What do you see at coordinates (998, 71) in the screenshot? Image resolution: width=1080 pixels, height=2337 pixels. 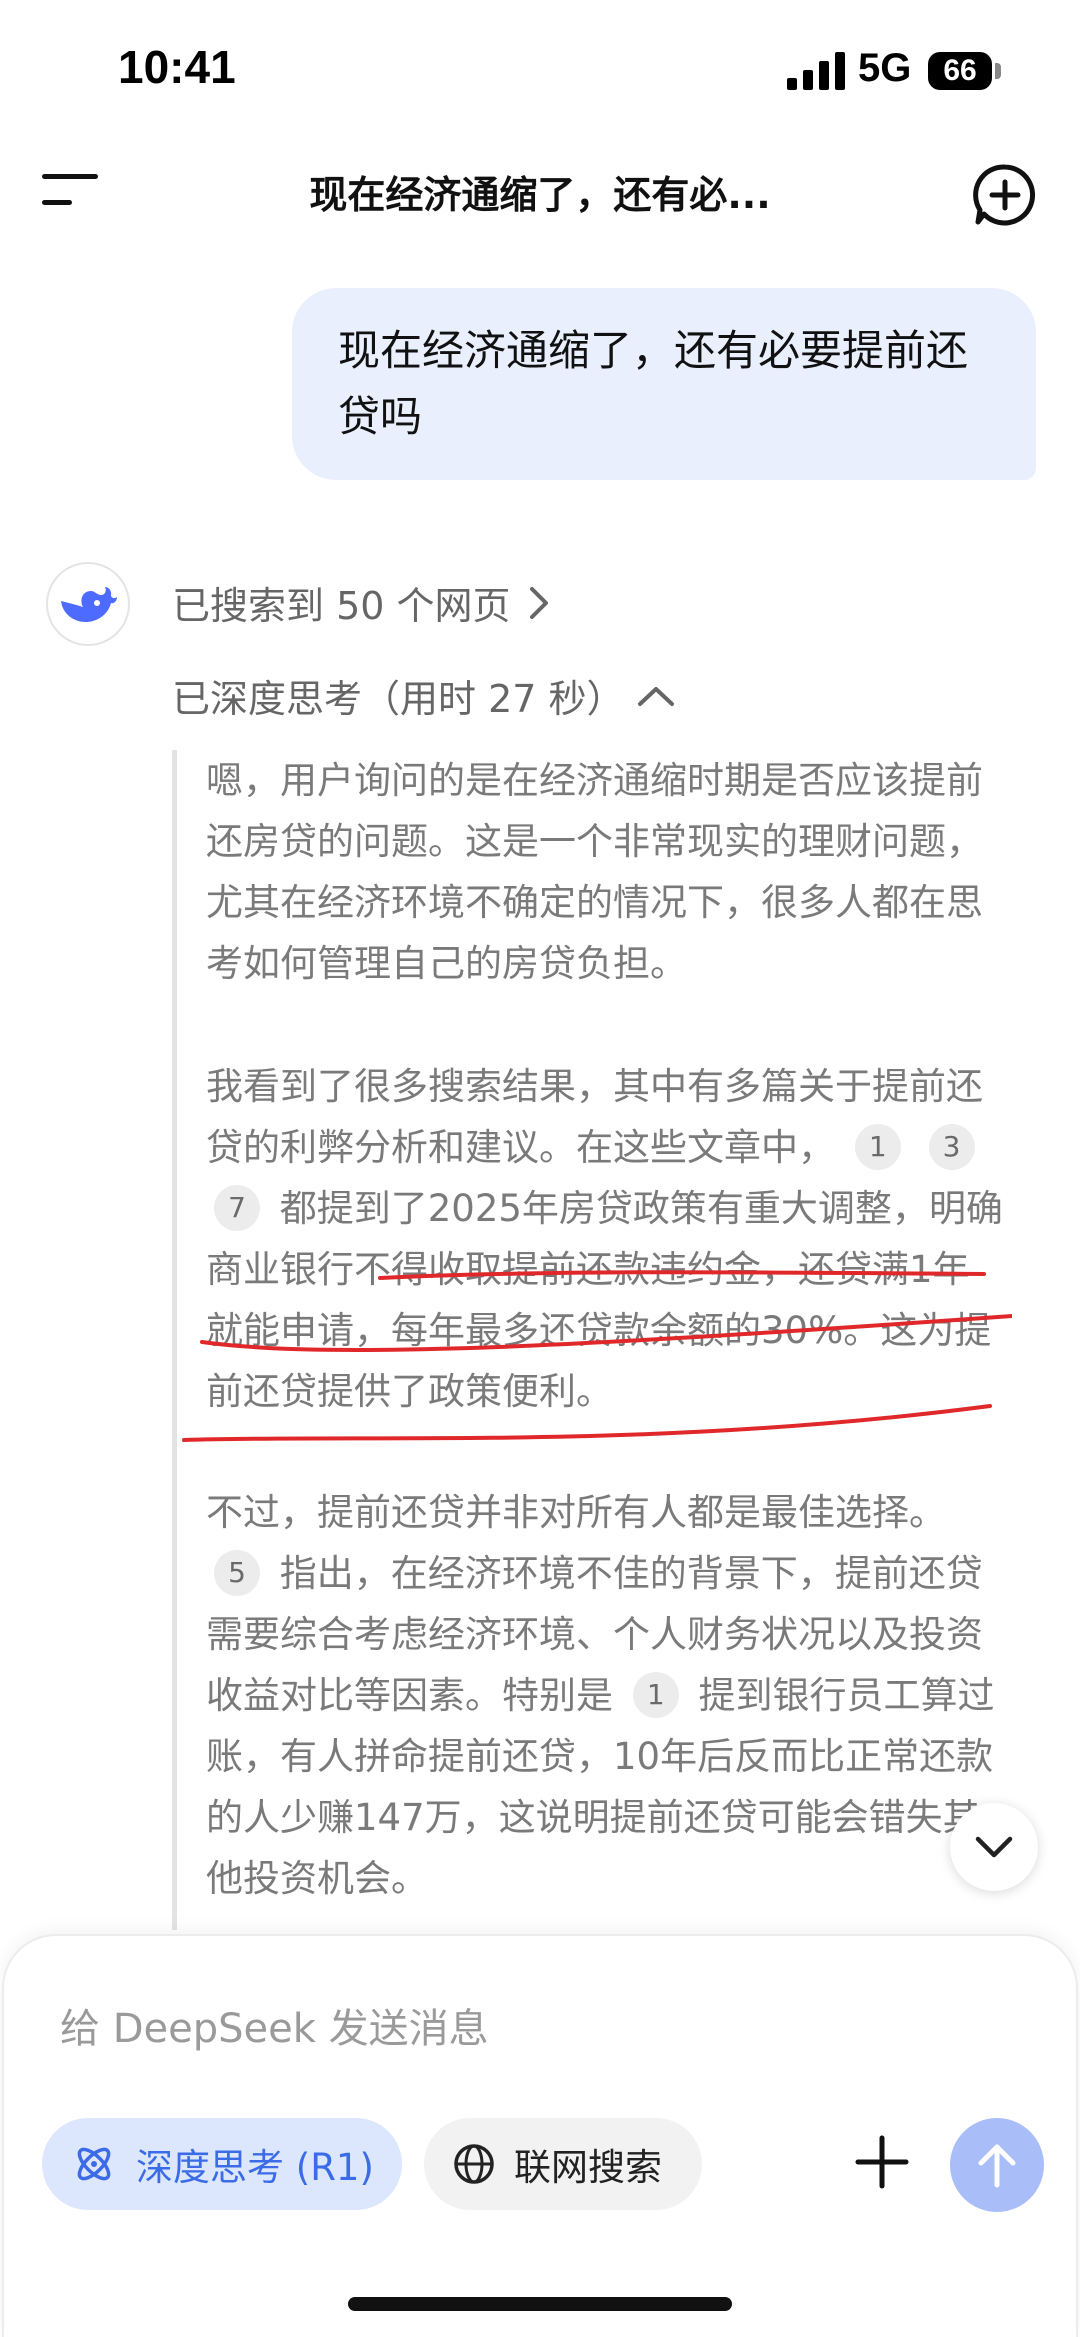 I see `battery-tip` at bounding box center [998, 71].